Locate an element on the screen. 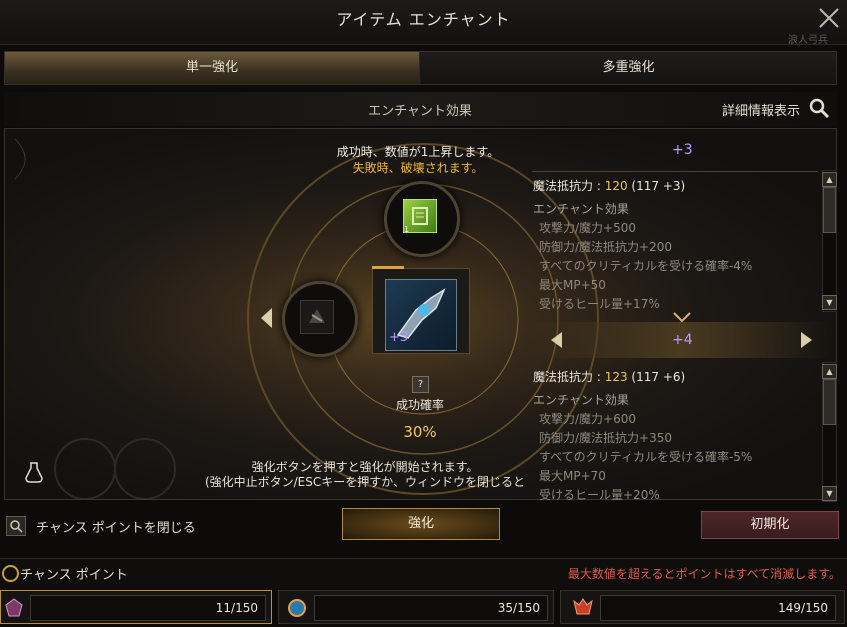 The image size is (847, 627). next-effect-item: 受けるヒール量+20% is located at coordinates (599, 495).